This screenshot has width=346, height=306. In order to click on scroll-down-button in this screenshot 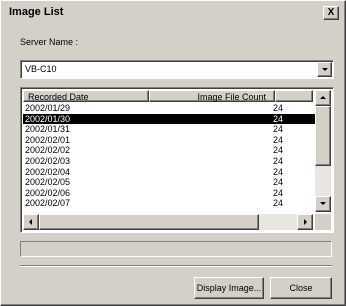, I will do `click(323, 204)`.